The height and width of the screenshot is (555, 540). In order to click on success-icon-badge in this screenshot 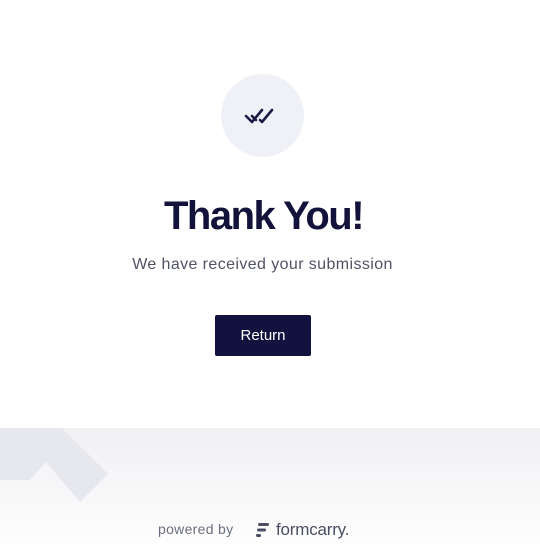, I will do `click(262, 115)`.